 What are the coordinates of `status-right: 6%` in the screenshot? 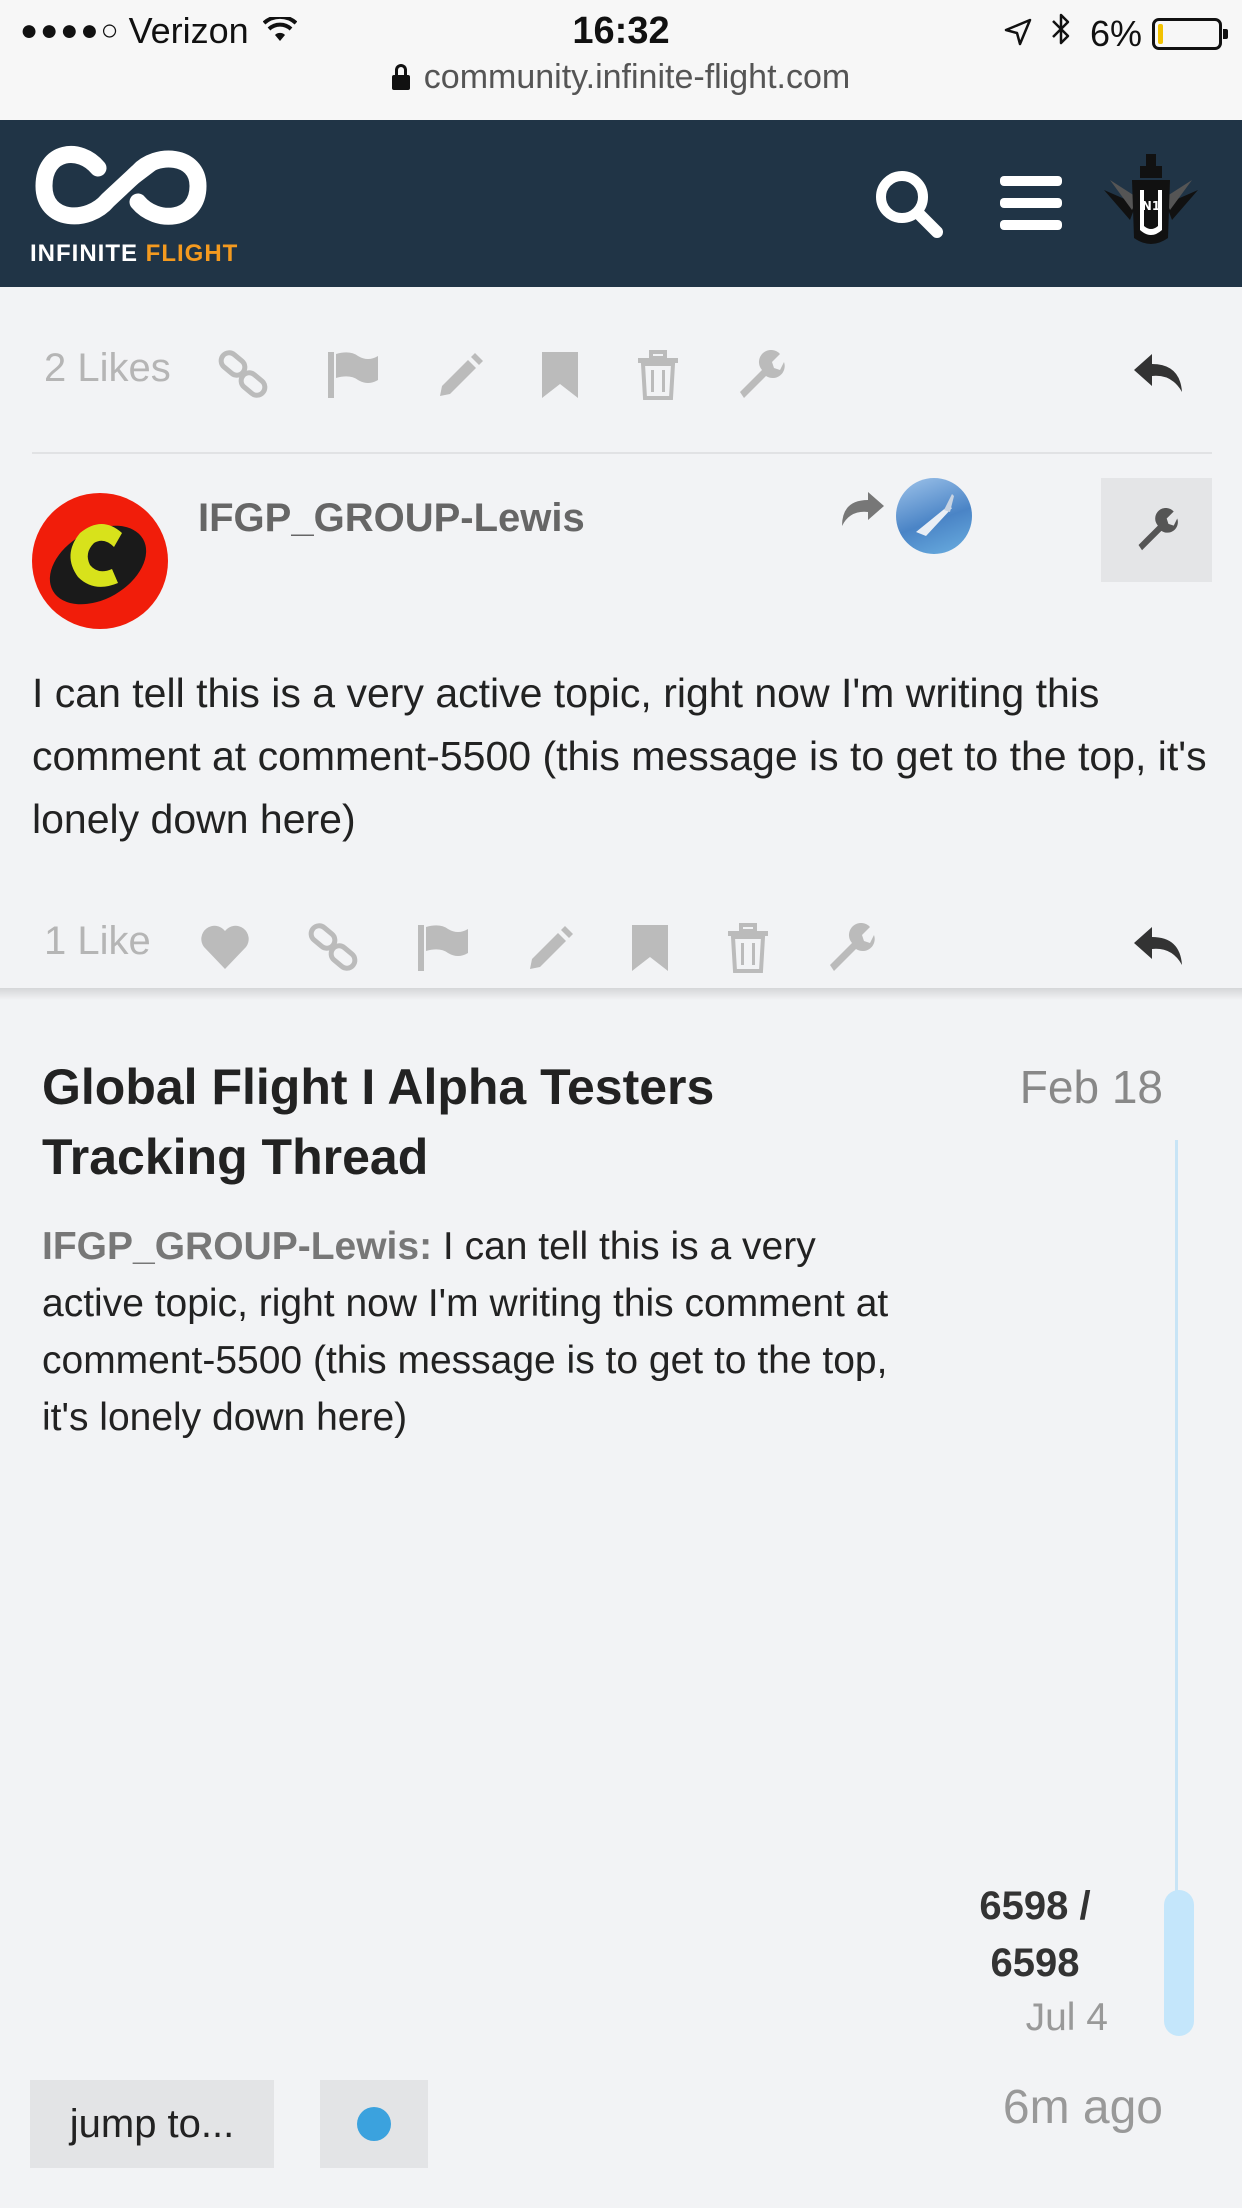 It's located at (1116, 33).